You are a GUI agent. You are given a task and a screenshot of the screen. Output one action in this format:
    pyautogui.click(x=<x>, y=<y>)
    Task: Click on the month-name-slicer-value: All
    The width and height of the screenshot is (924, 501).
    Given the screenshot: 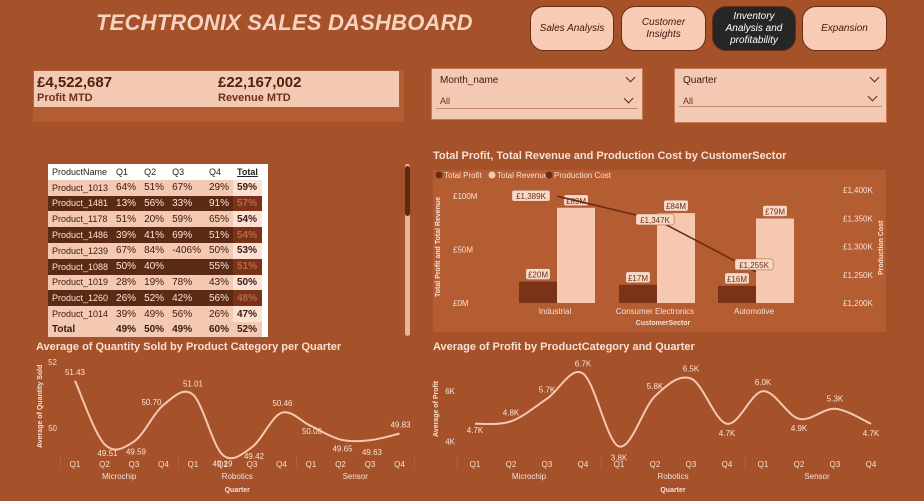 What is the action you would take?
    pyautogui.click(x=445, y=101)
    